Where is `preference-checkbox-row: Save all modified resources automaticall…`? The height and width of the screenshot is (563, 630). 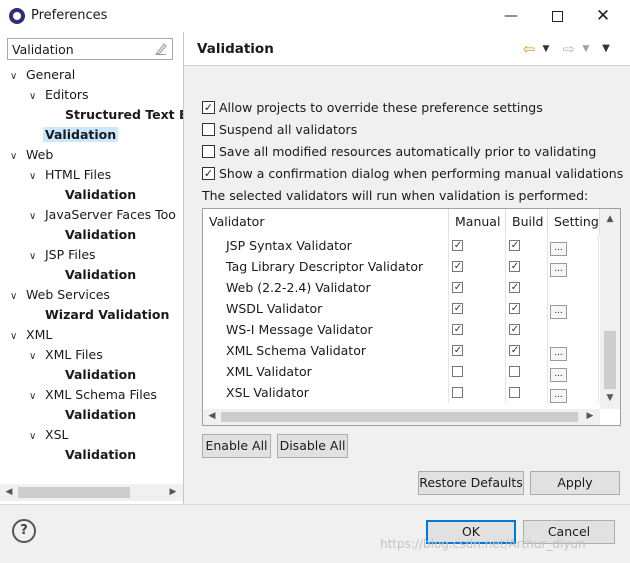
preference-checkbox-row: Save all modified resources automaticall… is located at coordinates (399, 152).